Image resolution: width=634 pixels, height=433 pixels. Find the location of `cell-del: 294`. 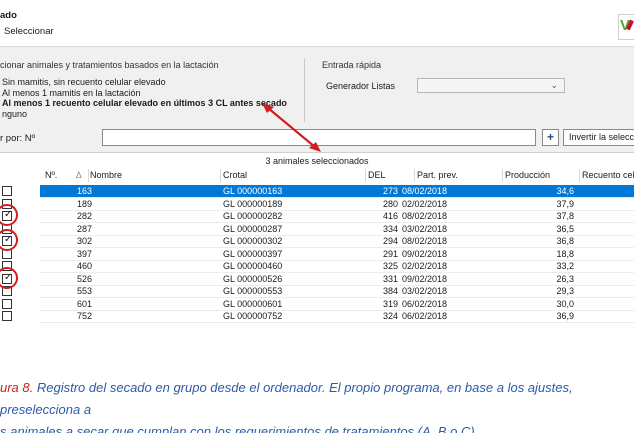

cell-del: 294 is located at coordinates (390, 241).